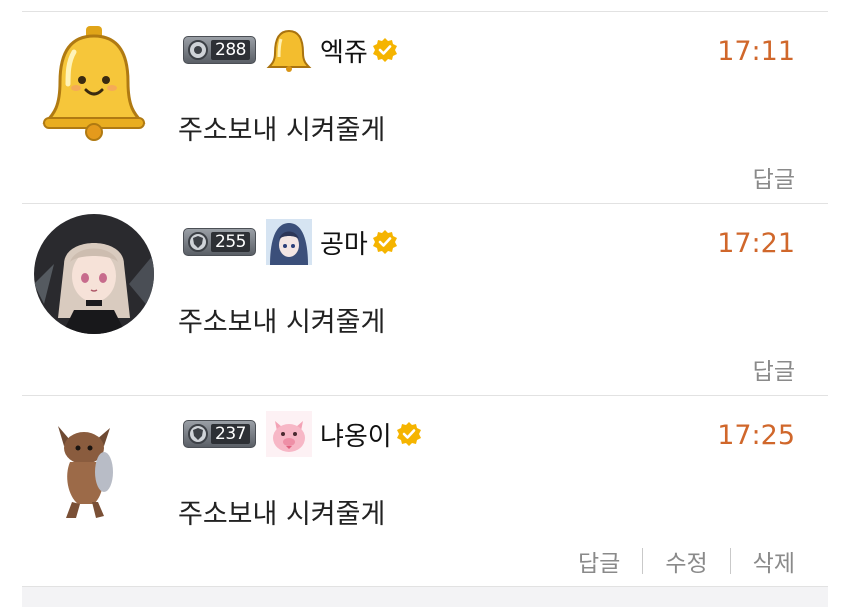 The height and width of the screenshot is (607, 850). What do you see at coordinates (756, 51) in the screenshot?
I see `comment-time: 17:11` at bounding box center [756, 51].